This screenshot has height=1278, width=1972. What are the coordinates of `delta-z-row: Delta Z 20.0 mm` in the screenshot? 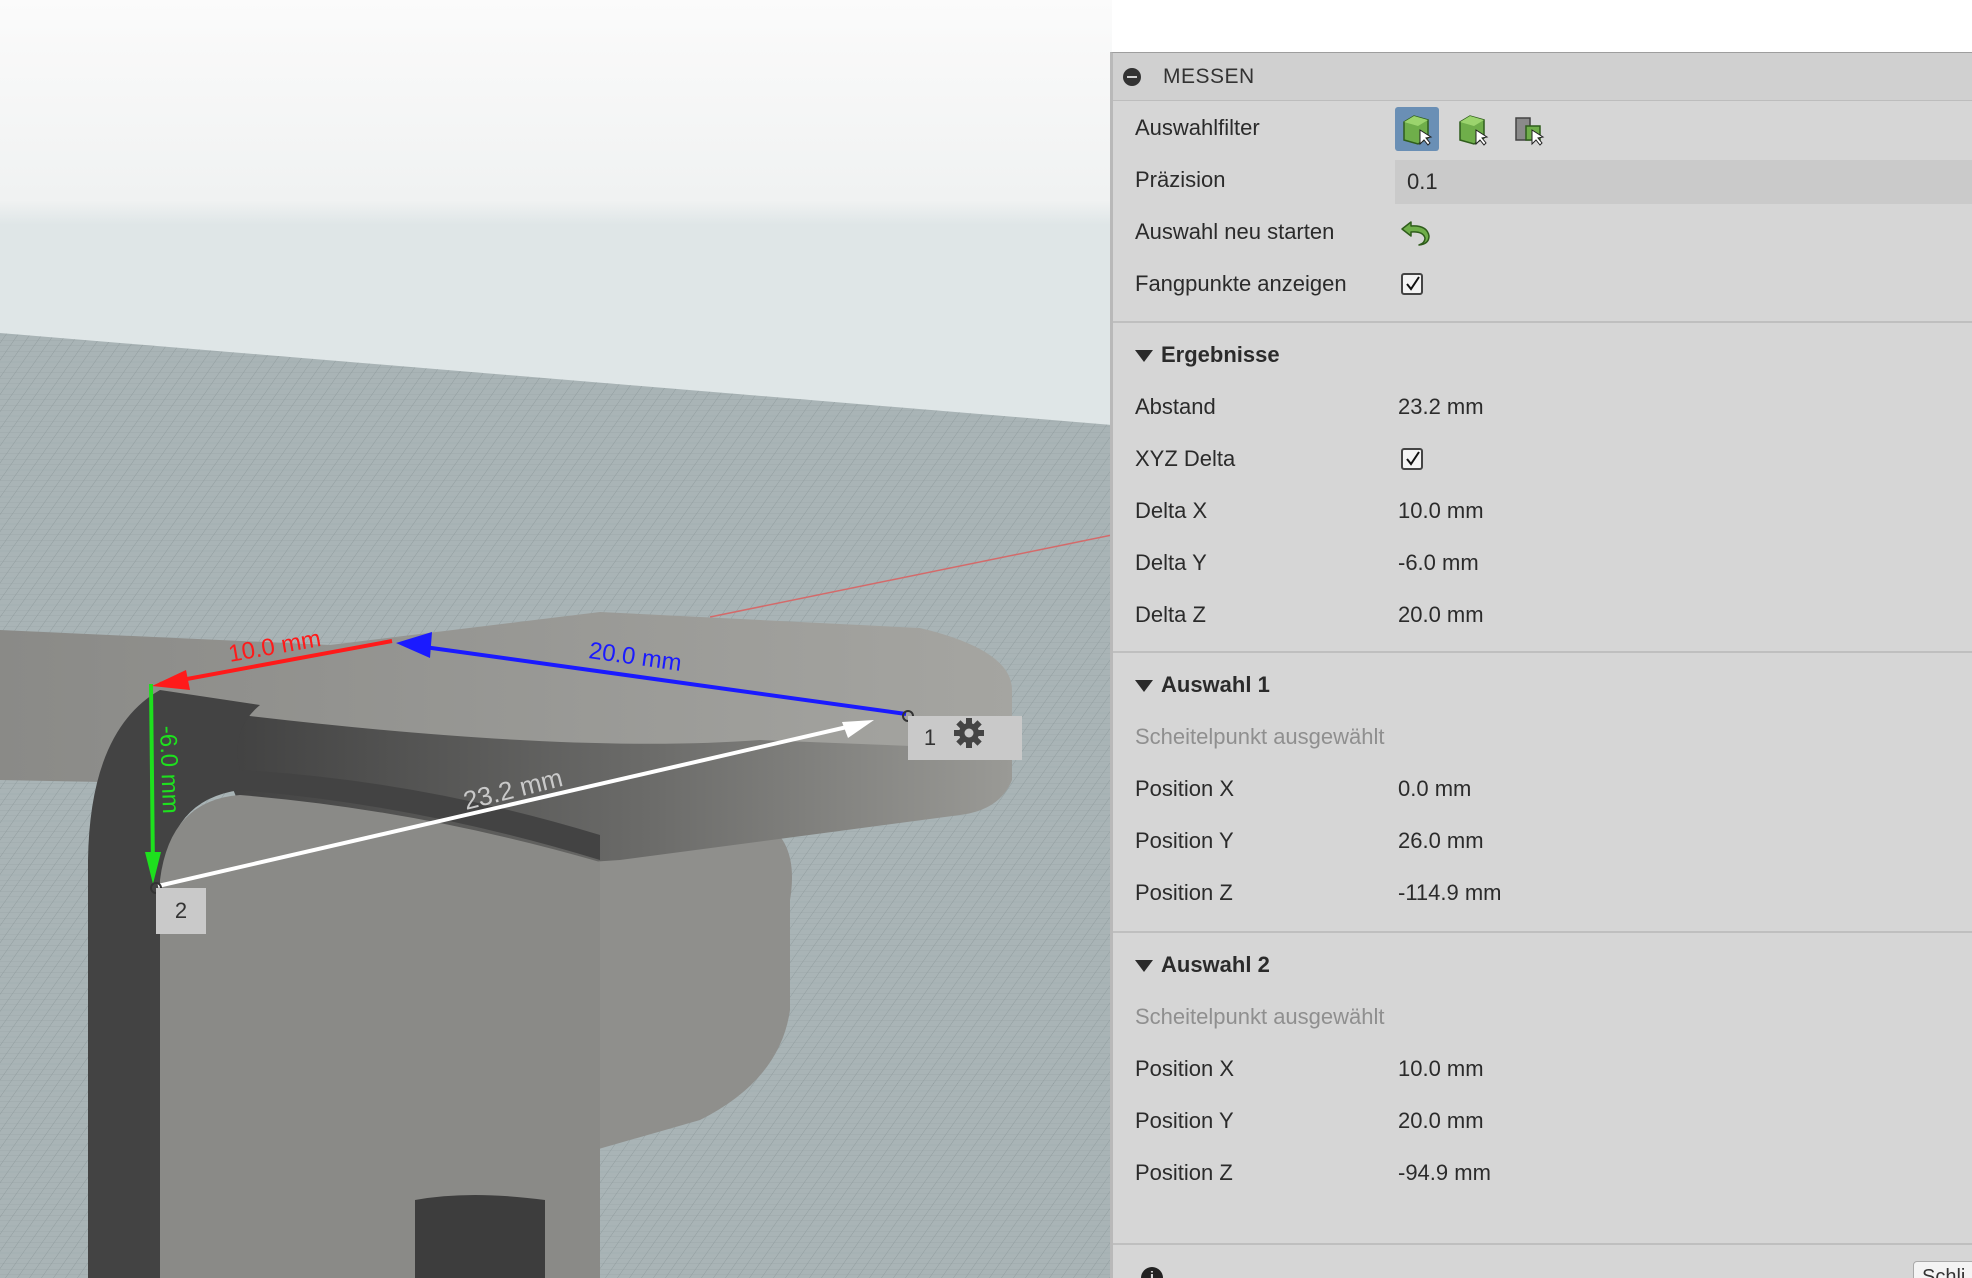 It's located at (1542, 615).